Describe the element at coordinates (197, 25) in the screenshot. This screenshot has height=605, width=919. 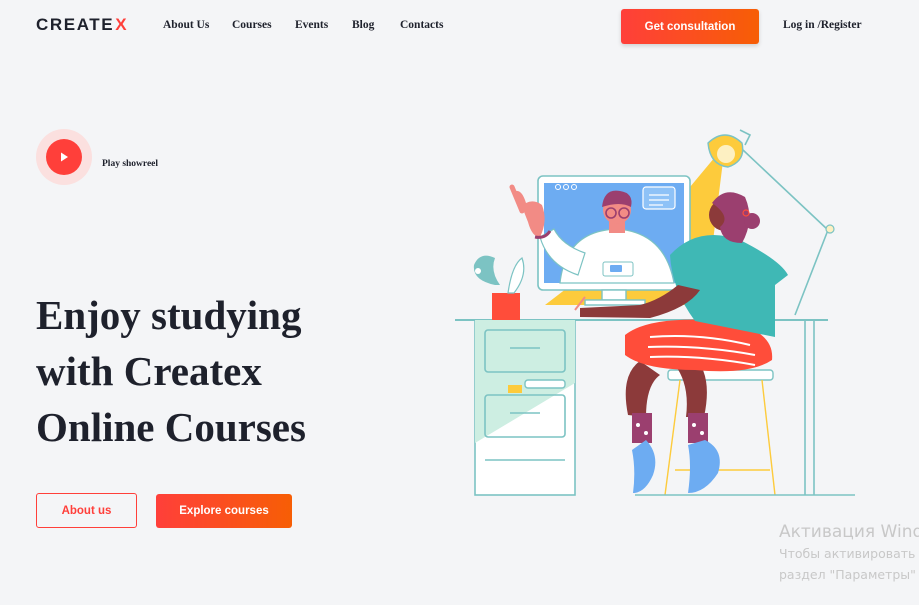
I see `nav-about-us: About Us` at that location.